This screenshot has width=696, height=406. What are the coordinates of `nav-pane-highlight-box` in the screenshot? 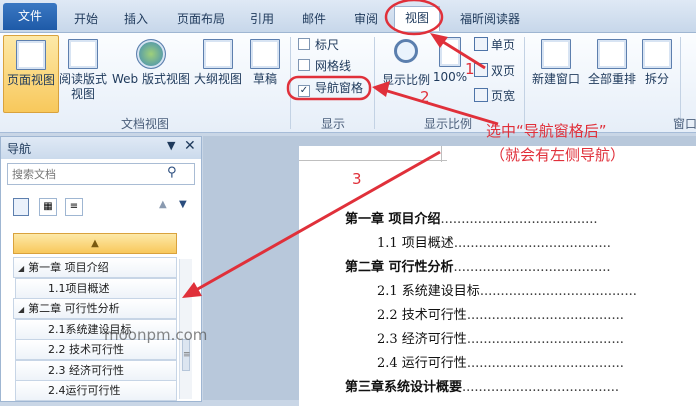 It's located at (329, 88).